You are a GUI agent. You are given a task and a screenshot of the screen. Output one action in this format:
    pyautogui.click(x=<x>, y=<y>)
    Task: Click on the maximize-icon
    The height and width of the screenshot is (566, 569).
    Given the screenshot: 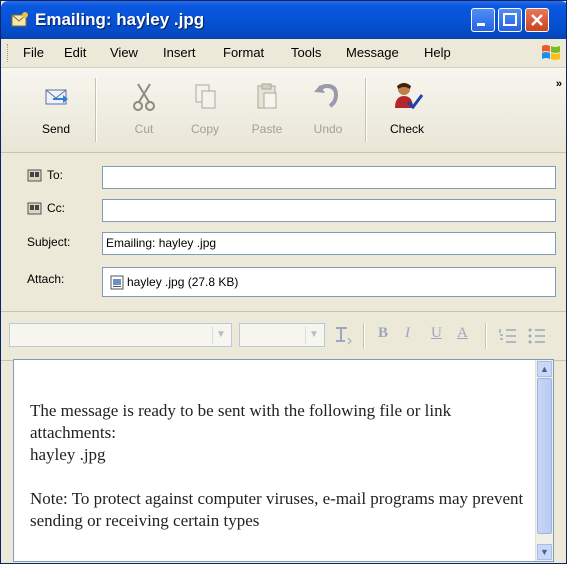 What is the action you would take?
    pyautogui.click(x=510, y=19)
    